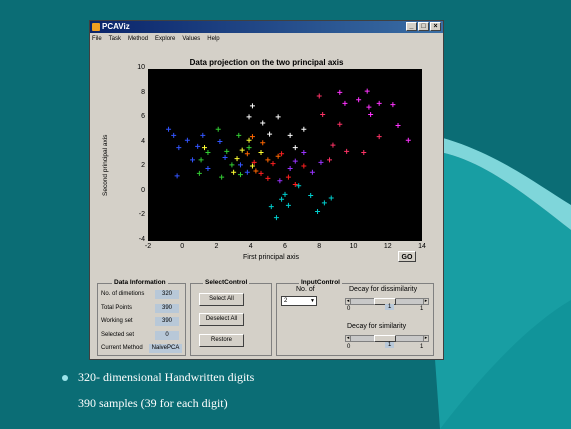  I want to click on bullet-text-2: 390 samples (39 for each digit), so click(153, 403).